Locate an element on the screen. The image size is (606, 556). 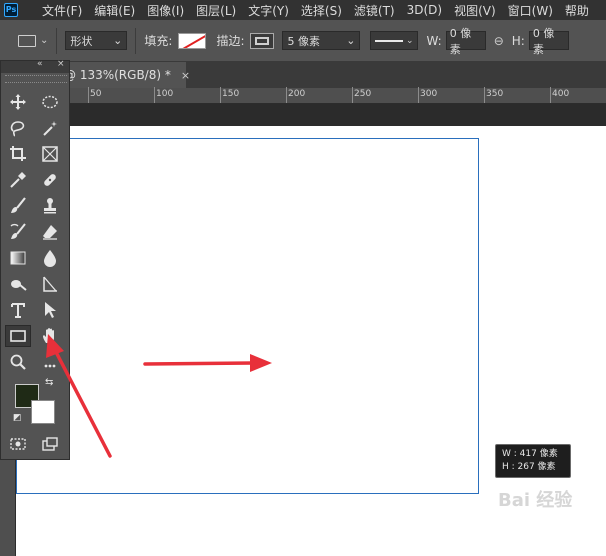
type-tool-icon is located at coordinates (18, 310).